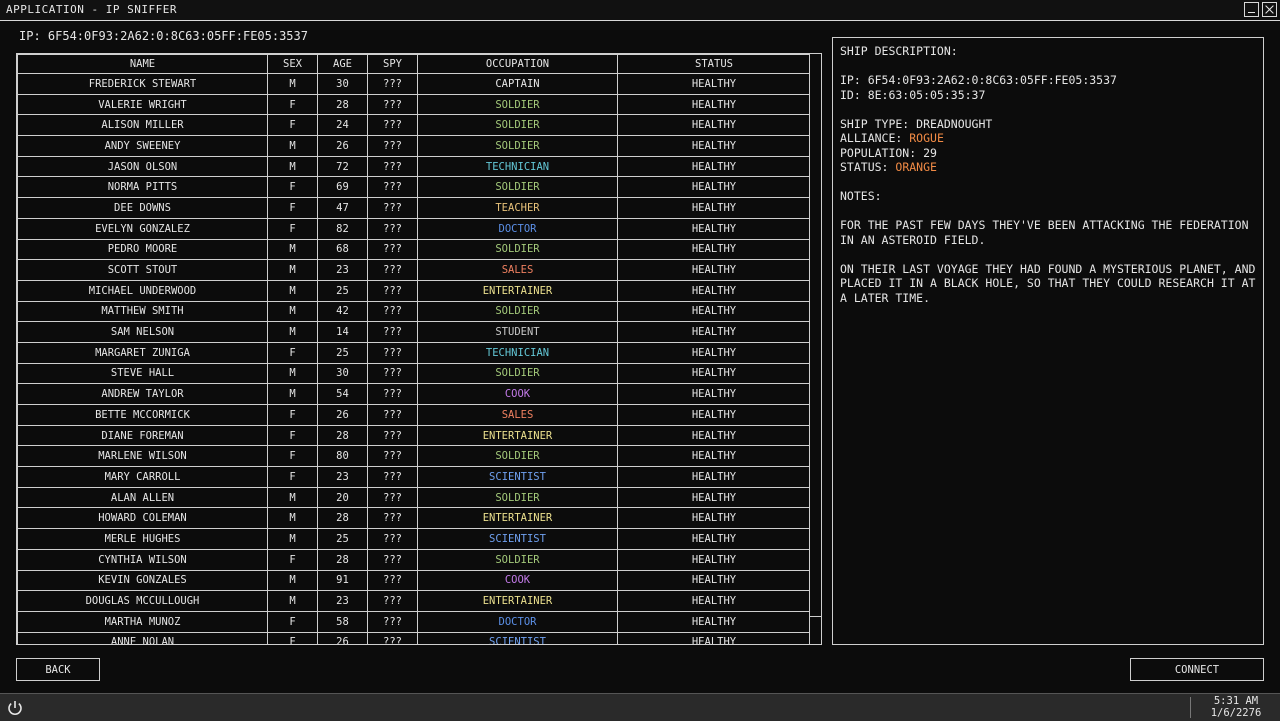 The image size is (1280, 721). I want to click on table-row: CYNTHIA WILSON F 28??? SOLDIER HEALTHY, so click(414, 559).